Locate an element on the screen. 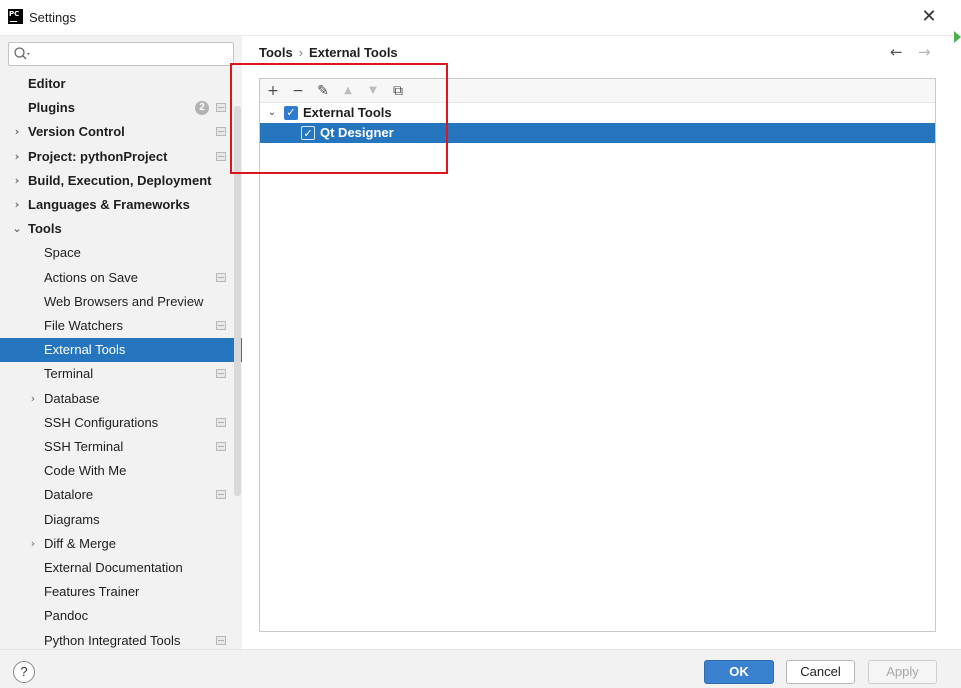 The image size is (961, 688). sidebar-item-label: Features Trainer is located at coordinates (92, 591).